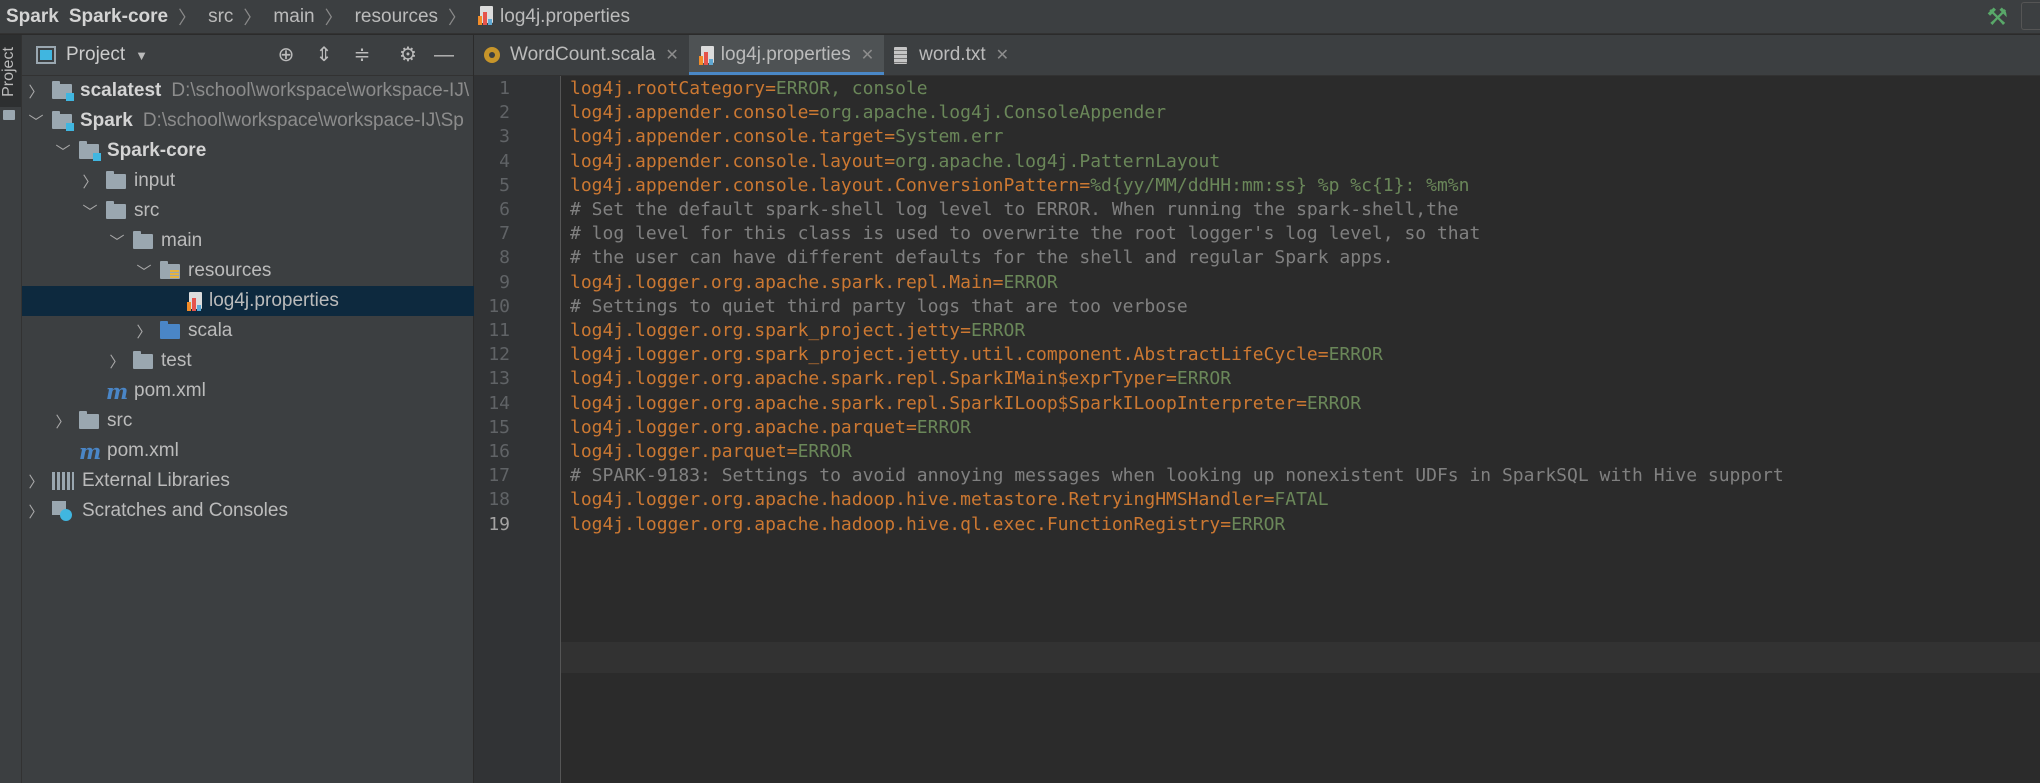  Describe the element at coordinates (787, 136) in the screenshot. I see `code-line: log4j.appender.console.target=System.err` at that location.